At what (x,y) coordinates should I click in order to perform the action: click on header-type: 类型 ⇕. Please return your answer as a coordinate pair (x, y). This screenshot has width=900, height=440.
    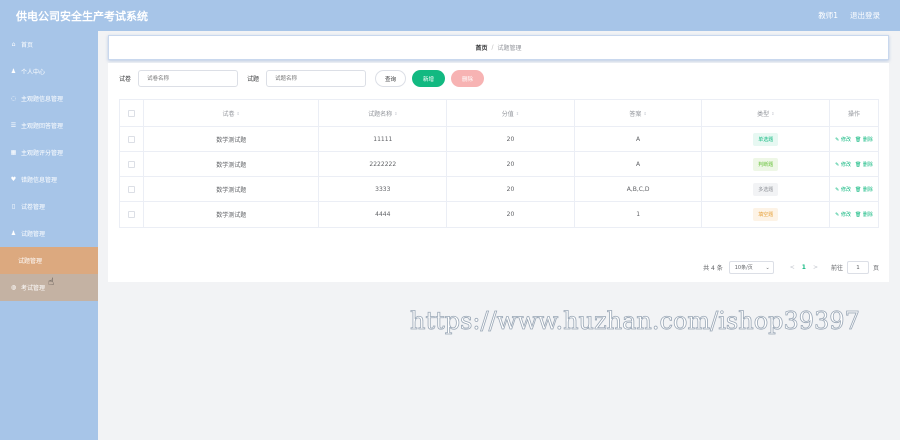
    Looking at the image, I should click on (766, 113).